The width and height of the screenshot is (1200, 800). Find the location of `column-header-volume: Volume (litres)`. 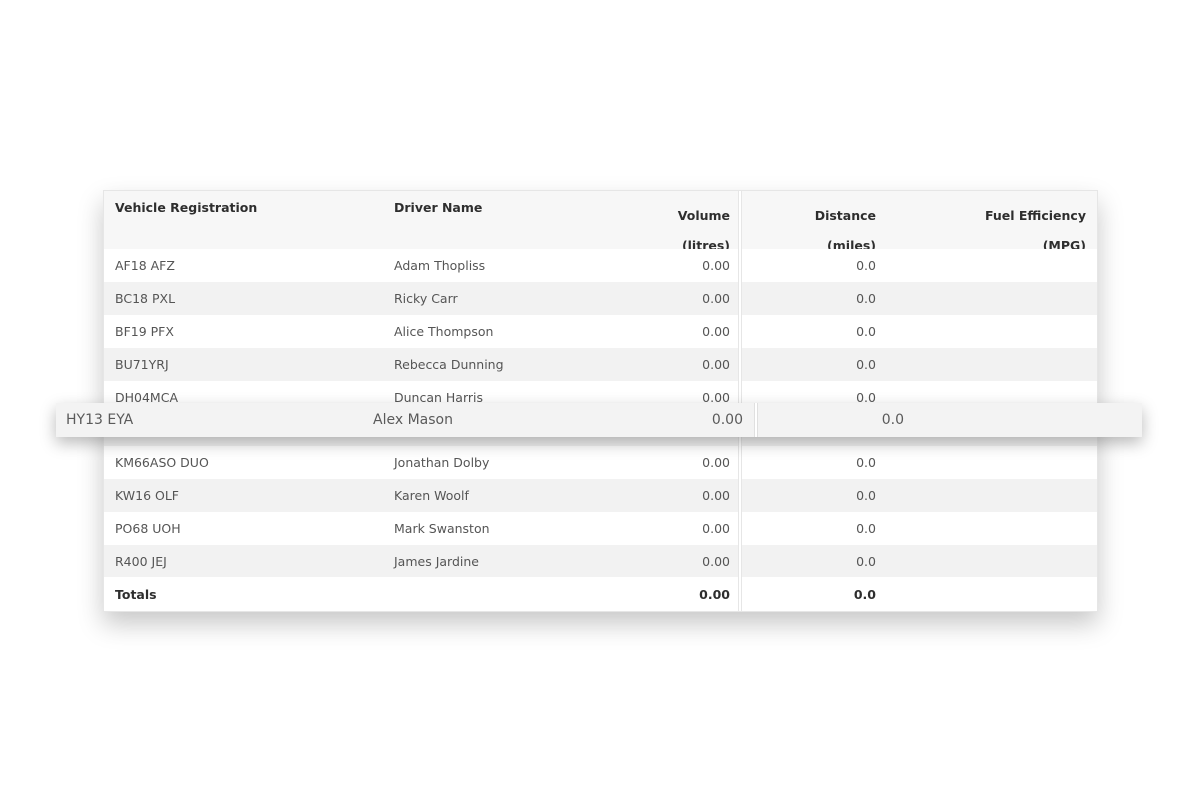

column-header-volume: Volume (litres) is located at coordinates (682, 224).